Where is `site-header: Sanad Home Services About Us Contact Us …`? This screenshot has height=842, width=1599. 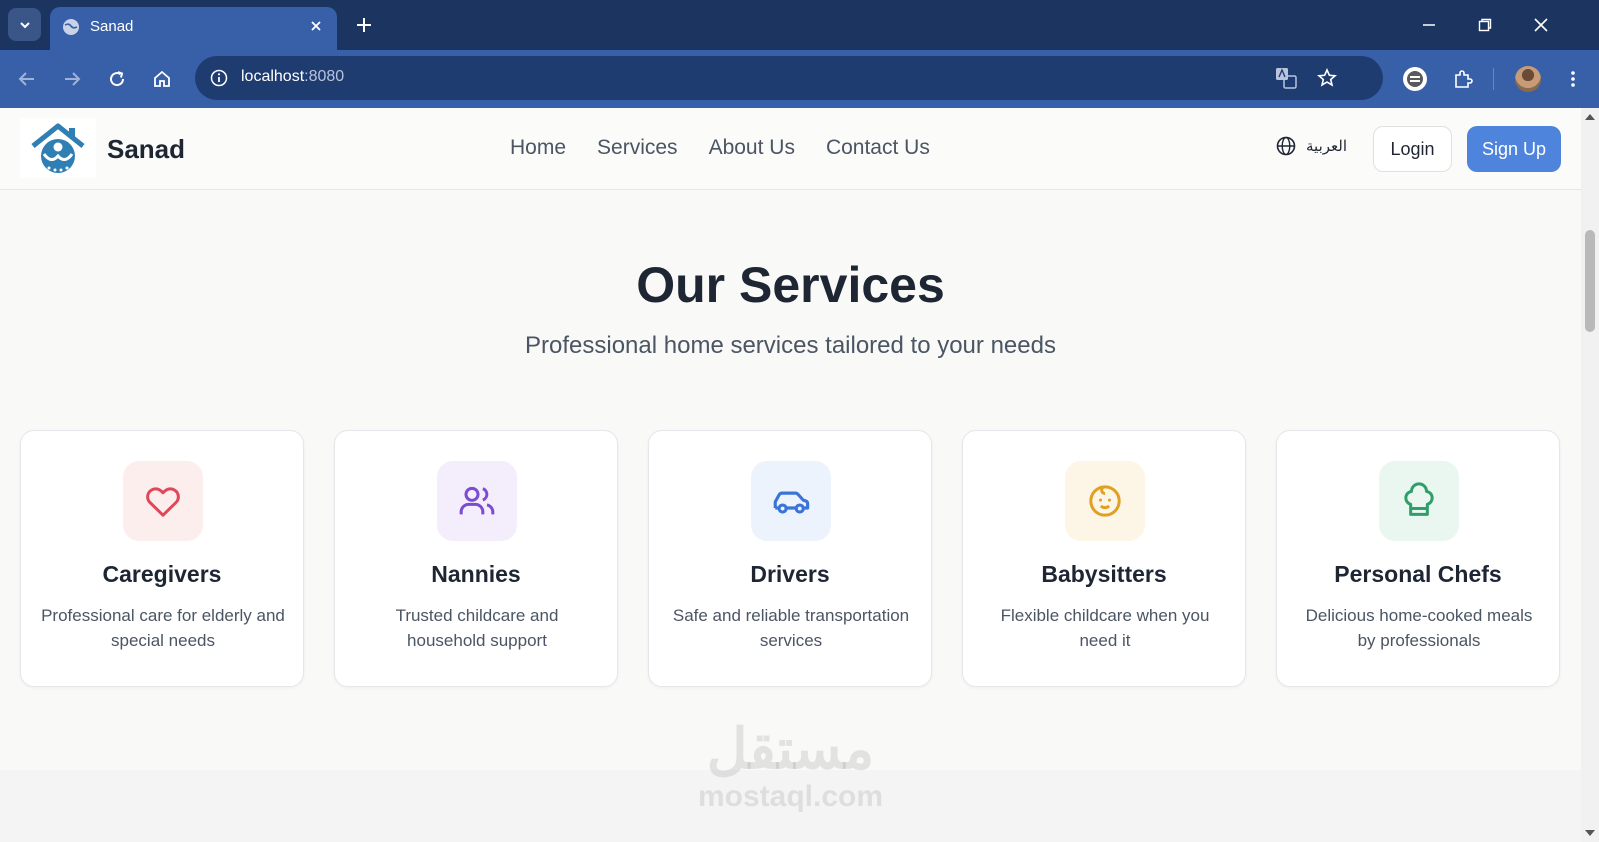
site-header: Sanad Home Services About Us Contact Us … is located at coordinates (790, 149).